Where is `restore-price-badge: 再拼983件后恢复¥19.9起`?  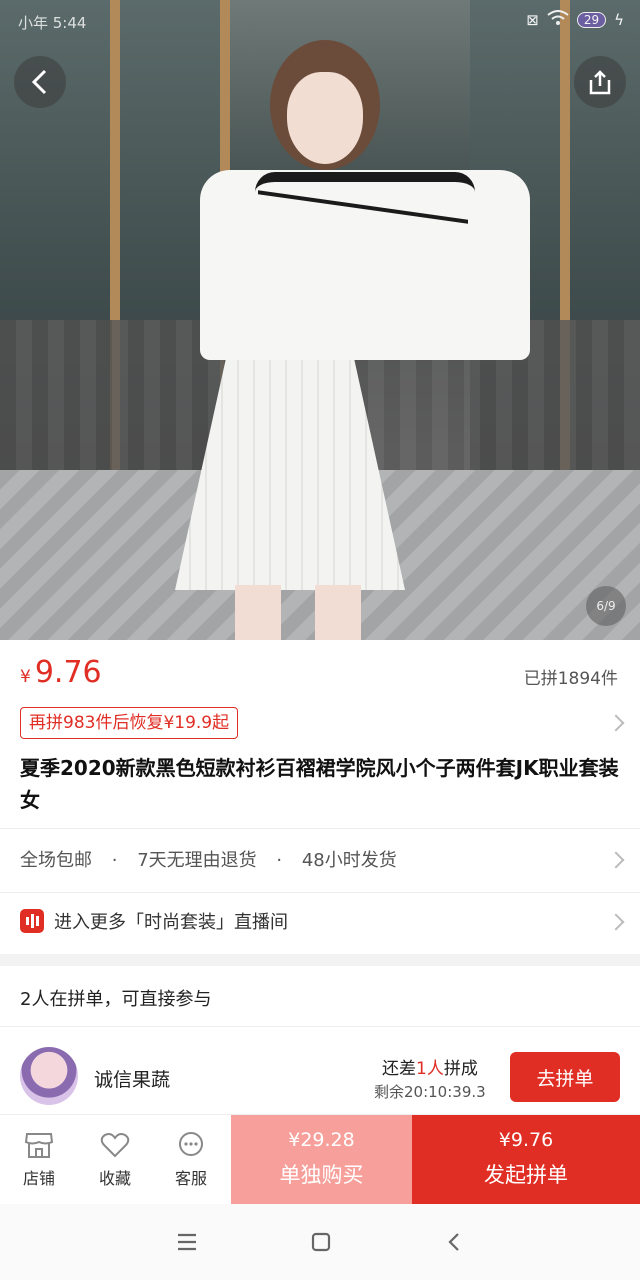
restore-price-badge: 再拼983件后恢复¥19.9起 is located at coordinates (129, 723).